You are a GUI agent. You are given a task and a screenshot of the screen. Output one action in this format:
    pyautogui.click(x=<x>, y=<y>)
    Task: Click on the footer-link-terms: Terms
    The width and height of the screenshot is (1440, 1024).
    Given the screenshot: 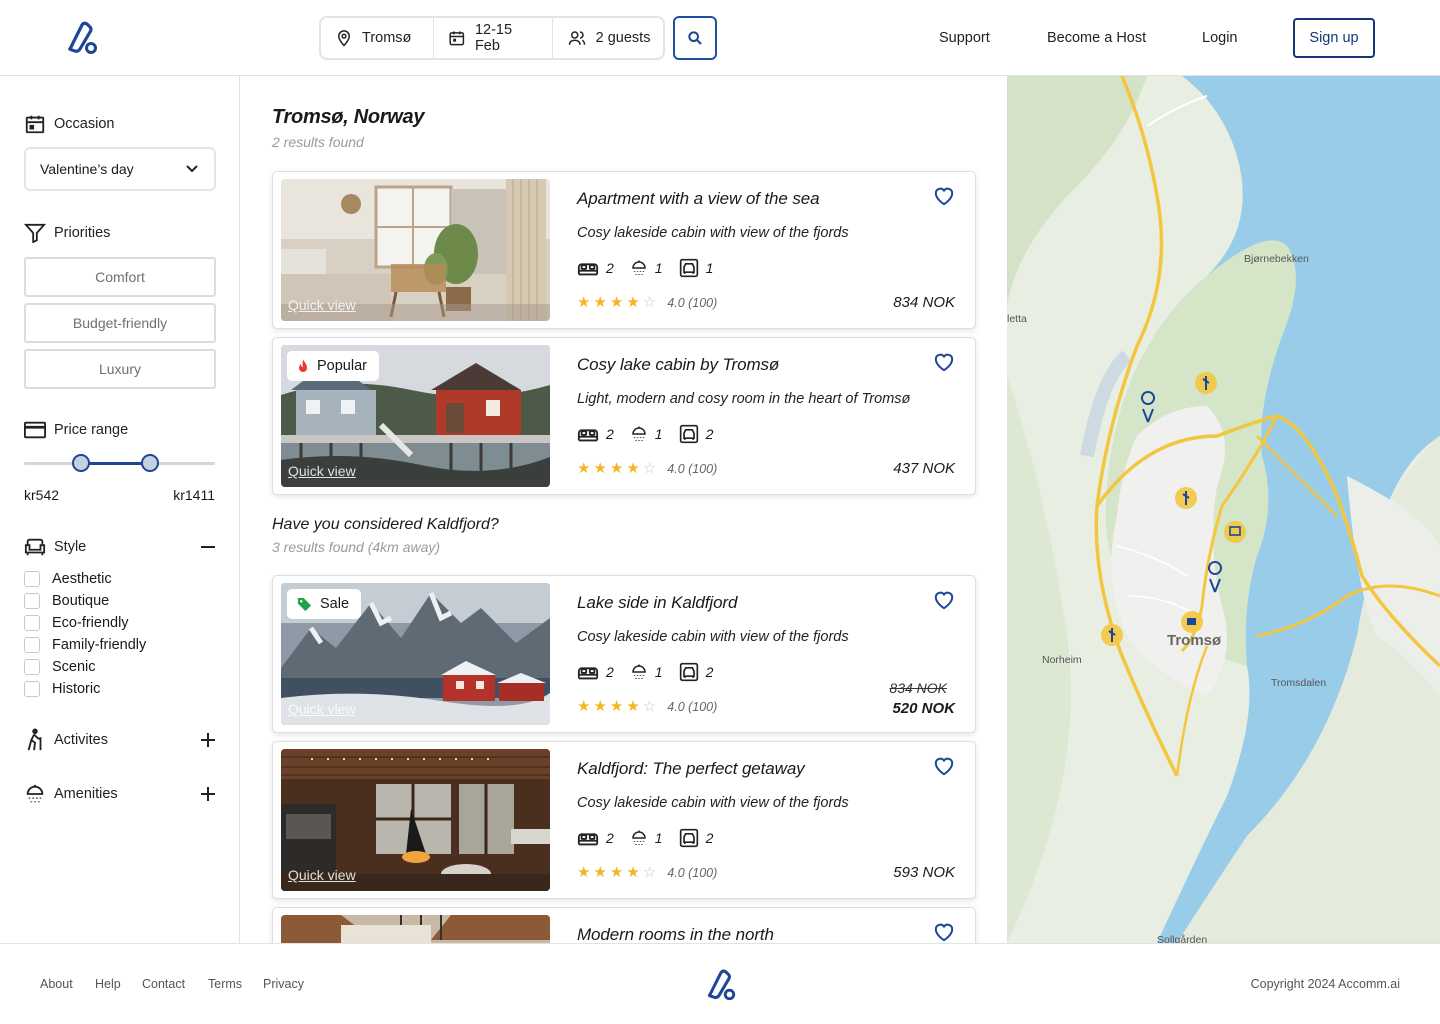 What is the action you would take?
    pyautogui.click(x=225, y=984)
    